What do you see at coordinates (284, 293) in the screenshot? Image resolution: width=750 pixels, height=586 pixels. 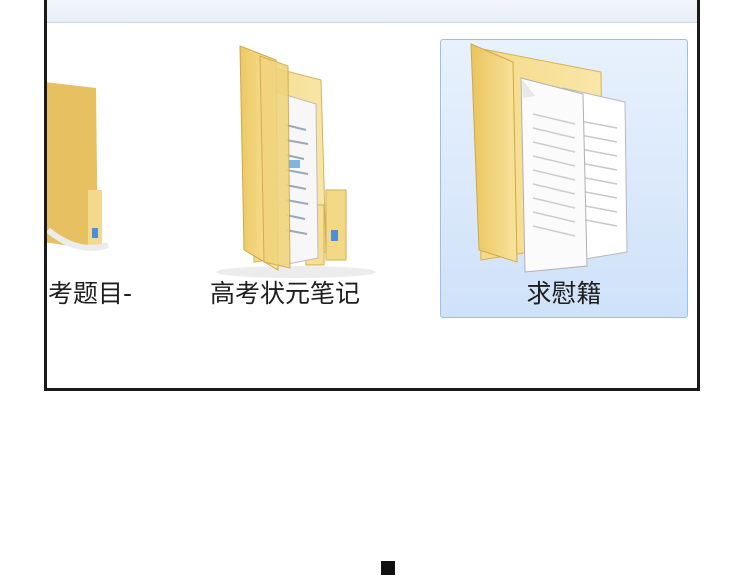 I see `folder-label: 高考状元笔记` at bounding box center [284, 293].